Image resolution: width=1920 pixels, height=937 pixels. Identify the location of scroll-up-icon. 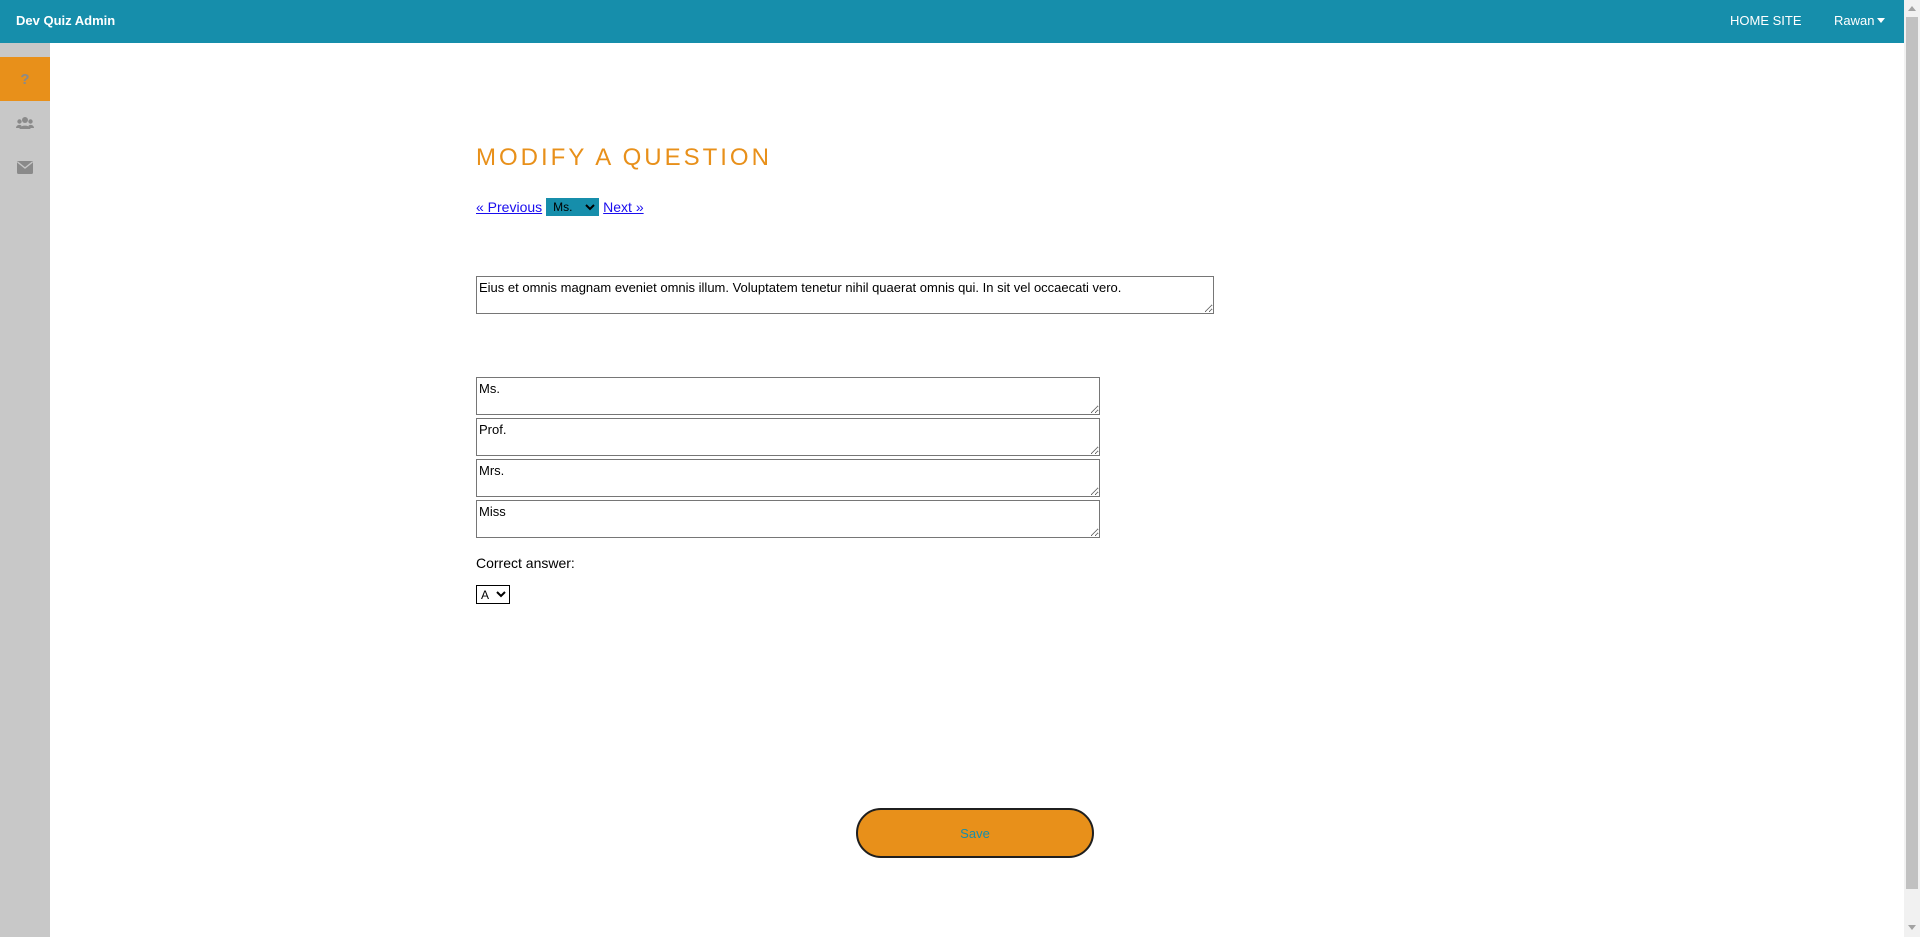
(1912, 8).